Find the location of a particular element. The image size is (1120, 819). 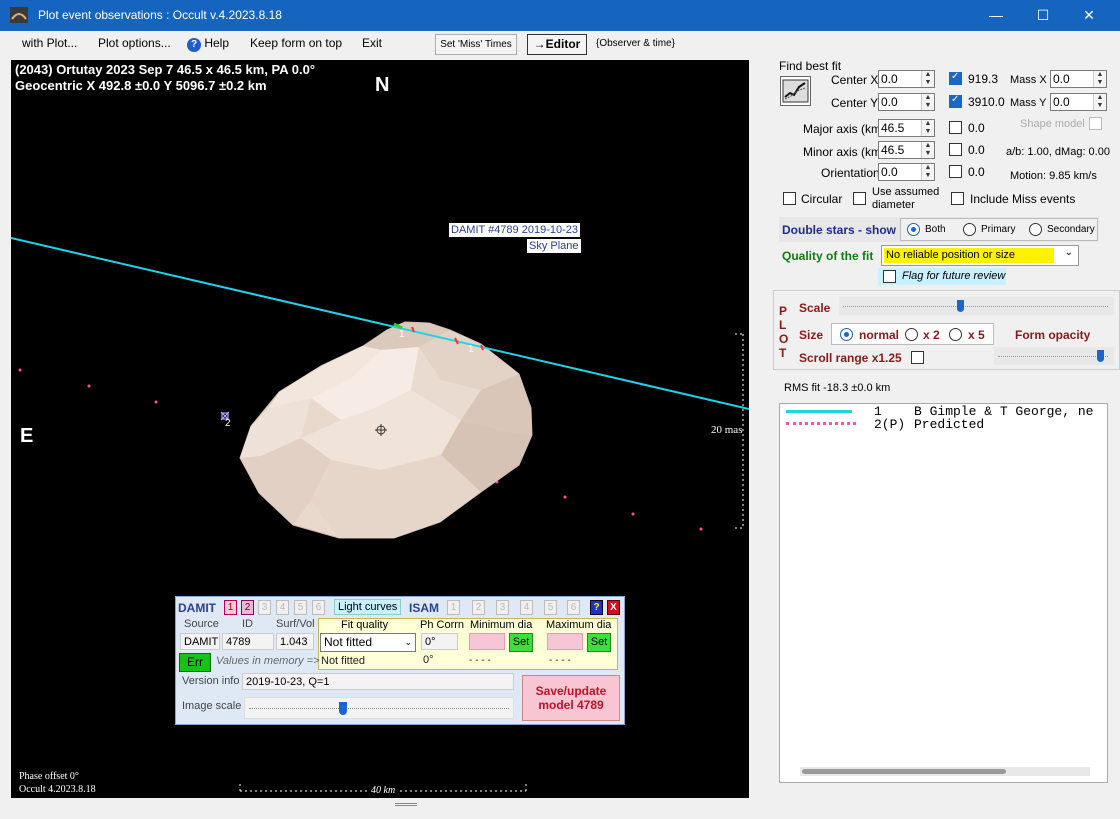

major-axis-checkbox is located at coordinates (955, 127).